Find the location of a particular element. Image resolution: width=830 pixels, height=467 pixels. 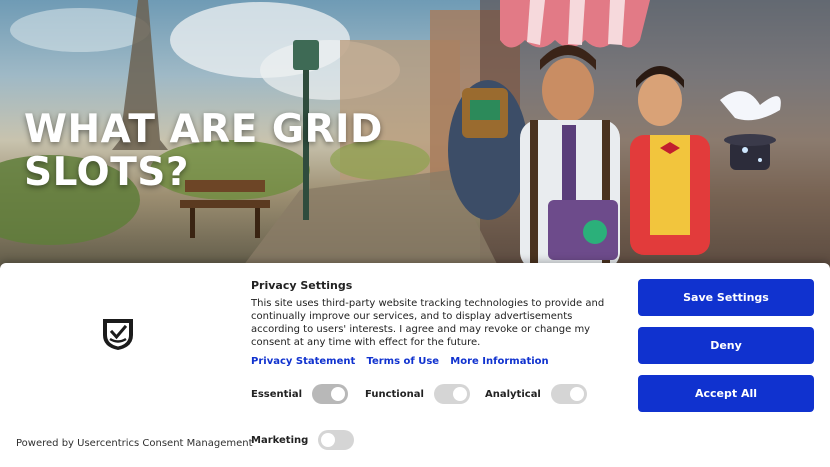

analytical-toggle-row: Analytical is located at coordinates (536, 394).